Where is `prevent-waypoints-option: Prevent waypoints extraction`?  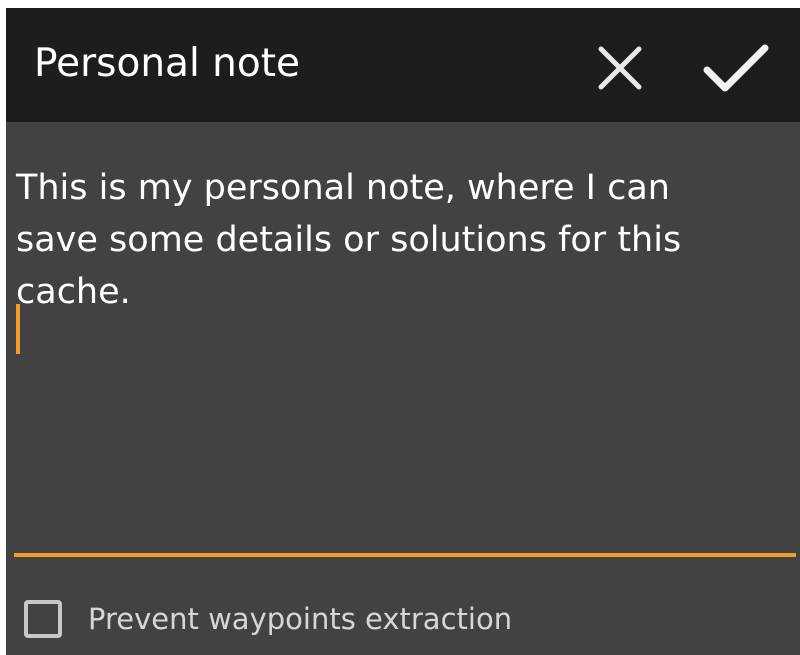 prevent-waypoints-option: Prevent waypoints extraction is located at coordinates (268, 619).